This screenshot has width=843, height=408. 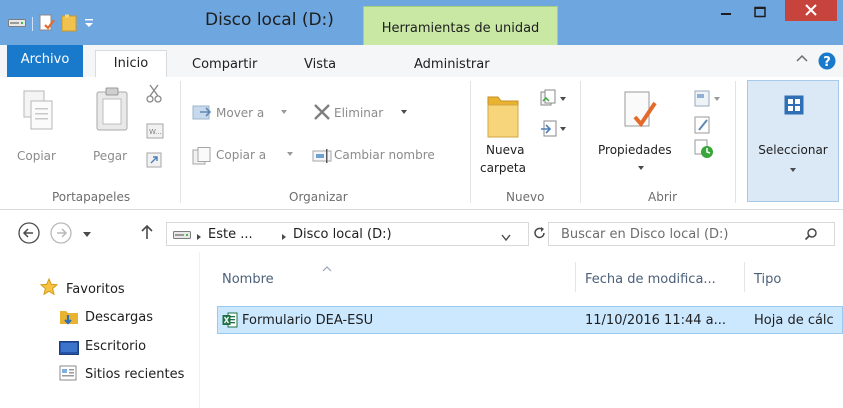 I want to click on qat-dropdown-icon, so click(x=89, y=24).